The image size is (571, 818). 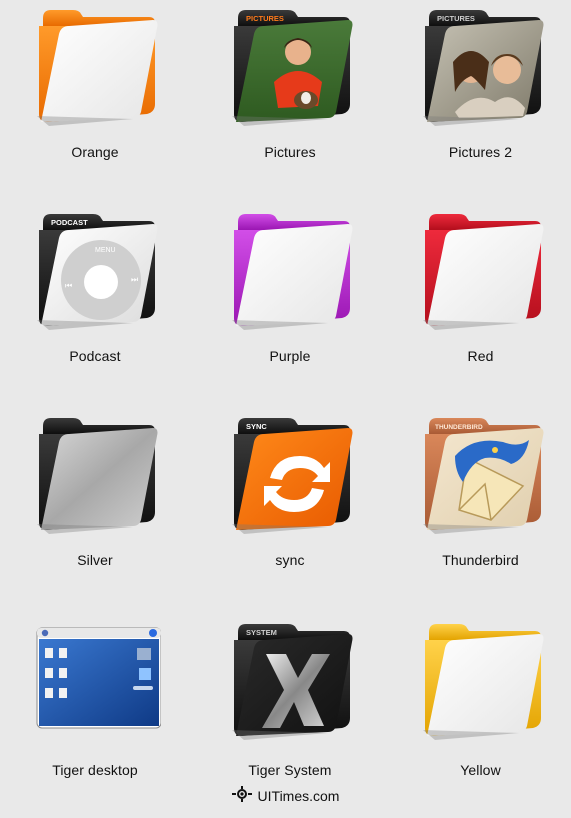 I want to click on svg-text: SYNC, so click(x=256, y=426).